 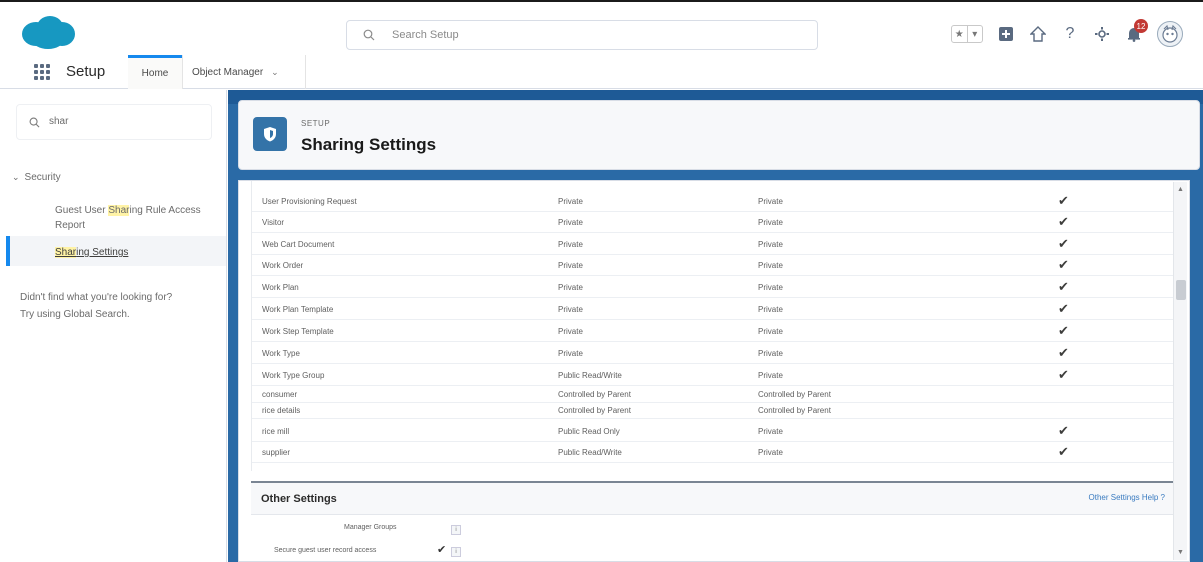 I want to click on other-settings-help-link: Other Settings Help ?, so click(x=1127, y=497).